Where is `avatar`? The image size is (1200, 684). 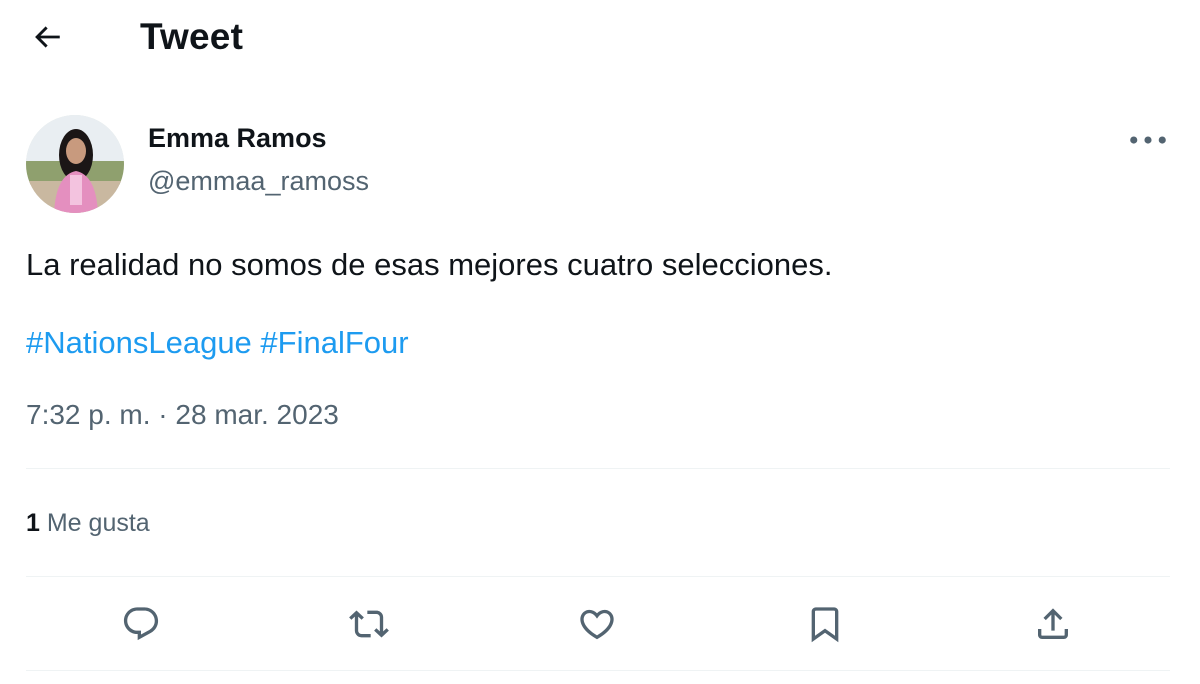
avatar is located at coordinates (75, 164).